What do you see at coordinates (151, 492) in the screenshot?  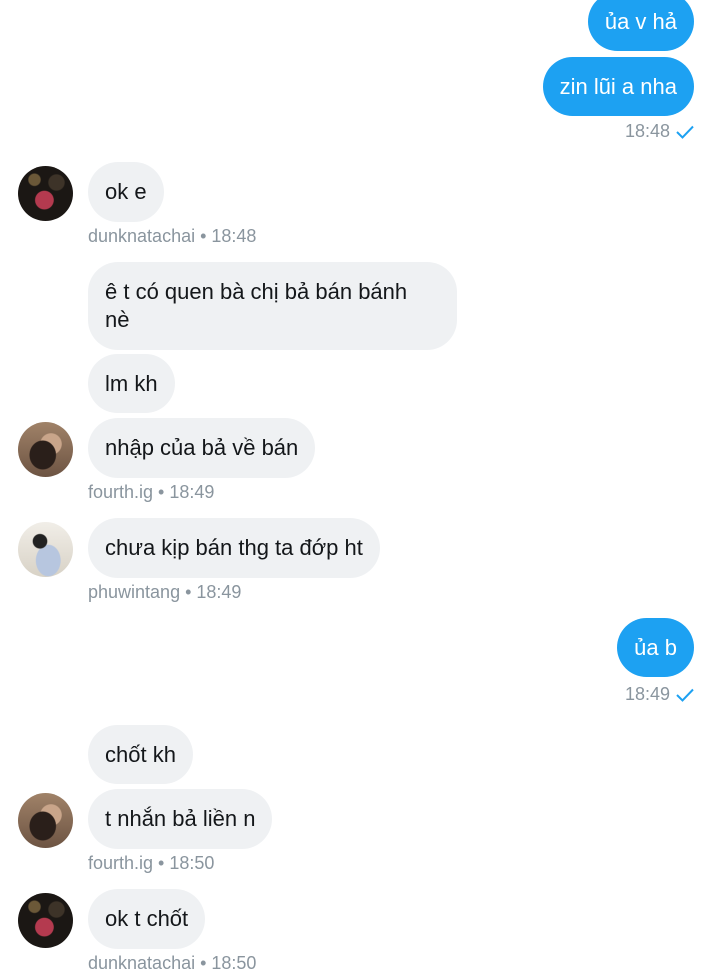 I see `sender-timestamp: fourth.ig • 18:49` at bounding box center [151, 492].